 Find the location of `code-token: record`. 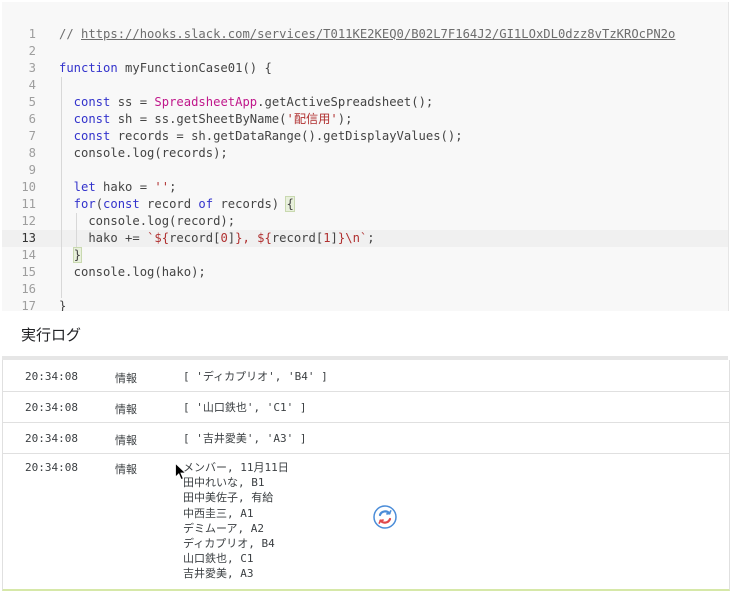

code-token: record is located at coordinates (169, 204).